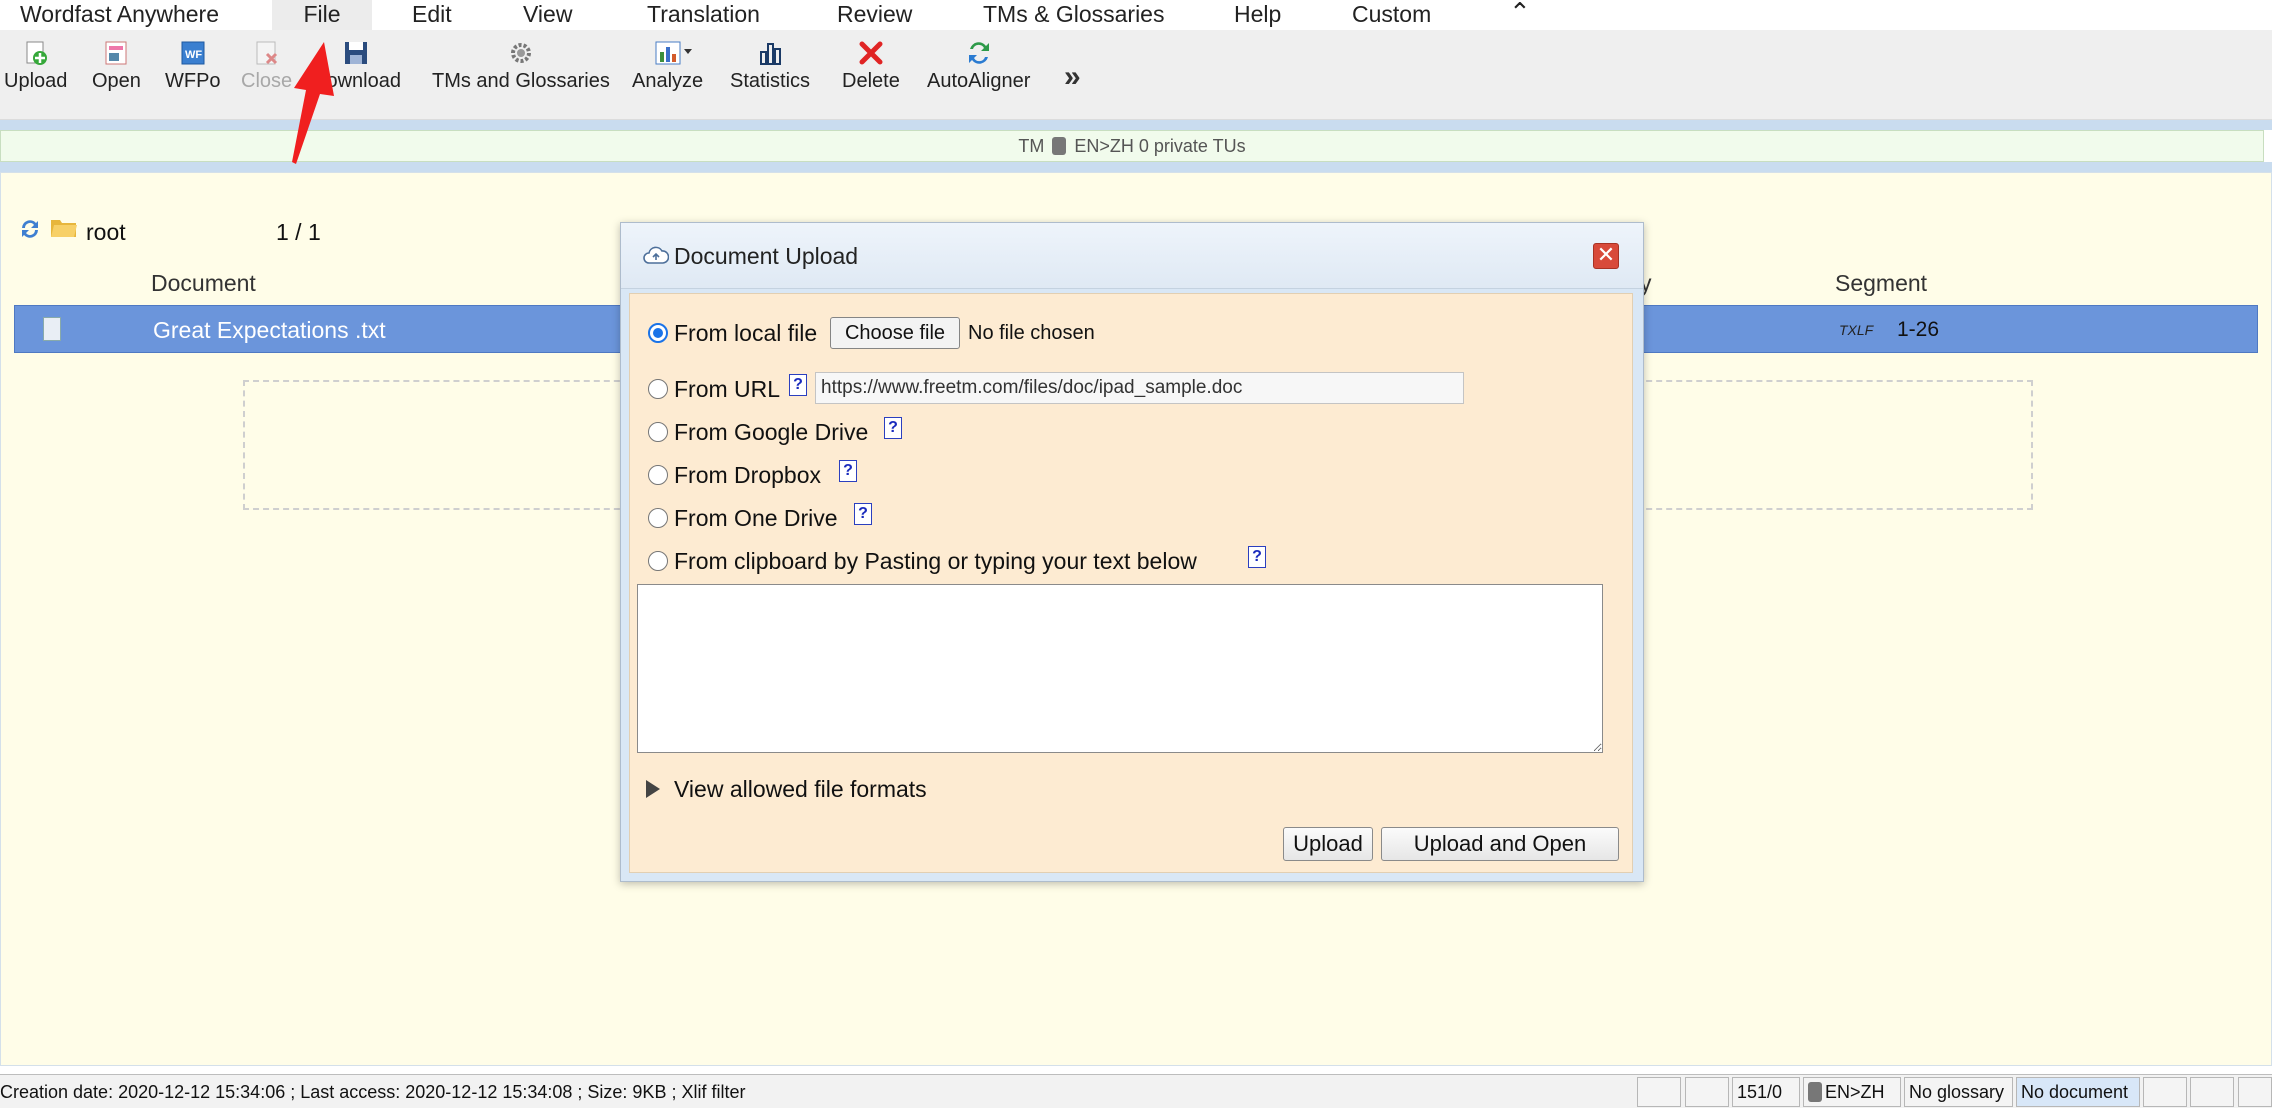 The width and height of the screenshot is (2272, 1108). Describe the element at coordinates (979, 53) in the screenshot. I see `align-arrows-icon` at that location.